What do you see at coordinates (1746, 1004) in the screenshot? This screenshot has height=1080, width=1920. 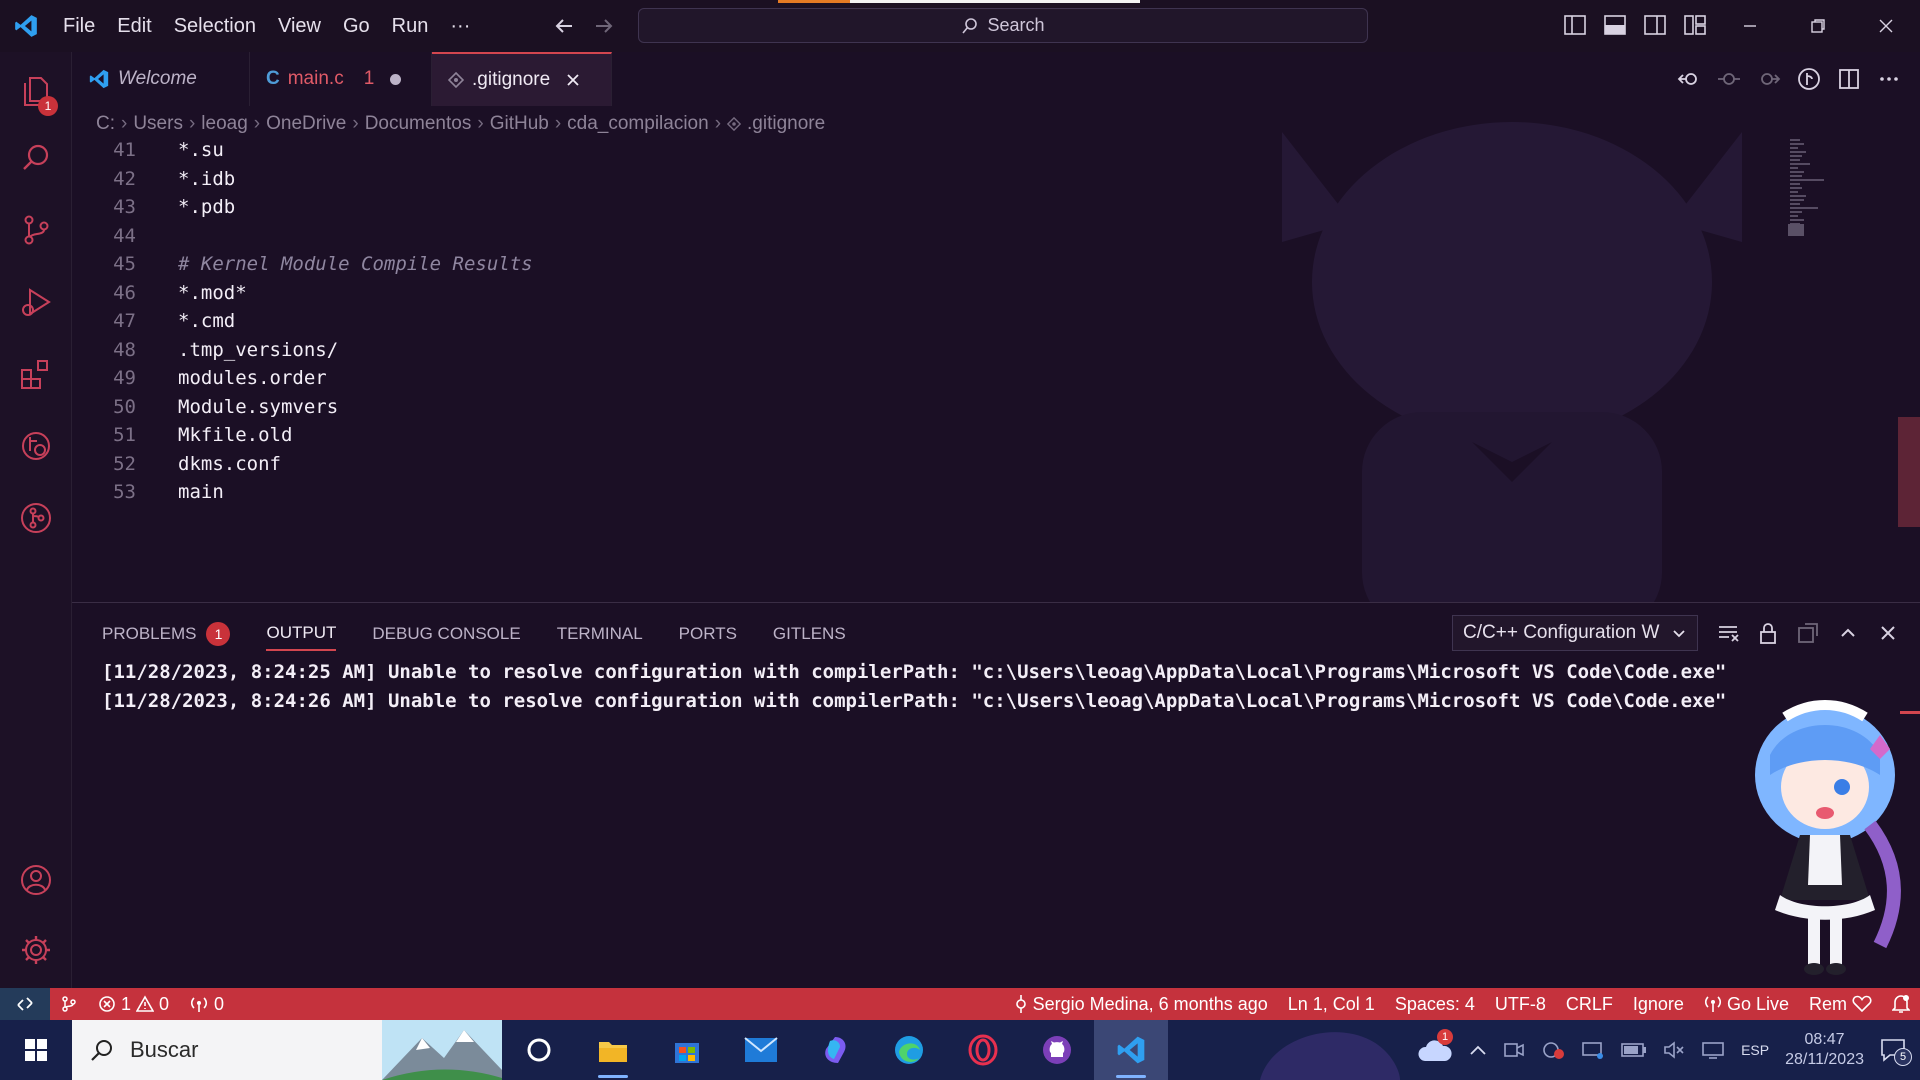 I see `go-live-button: Go Live` at bounding box center [1746, 1004].